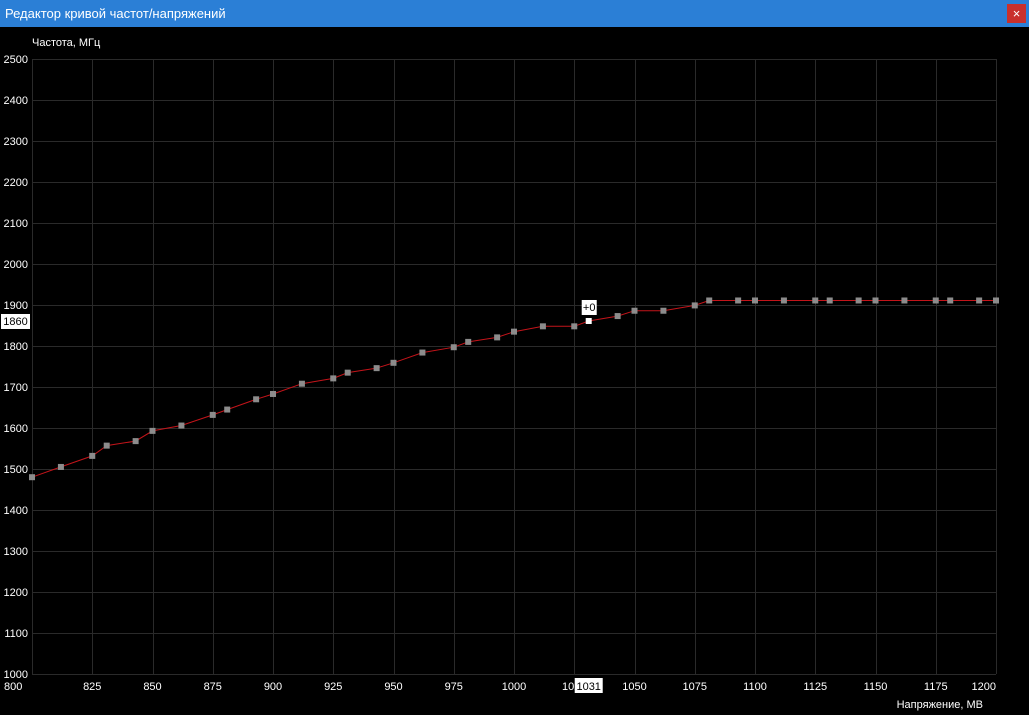 Image resolution: width=1029 pixels, height=715 pixels. Describe the element at coordinates (815, 687) in the screenshot. I see `x-tick-label: 1125` at that location.